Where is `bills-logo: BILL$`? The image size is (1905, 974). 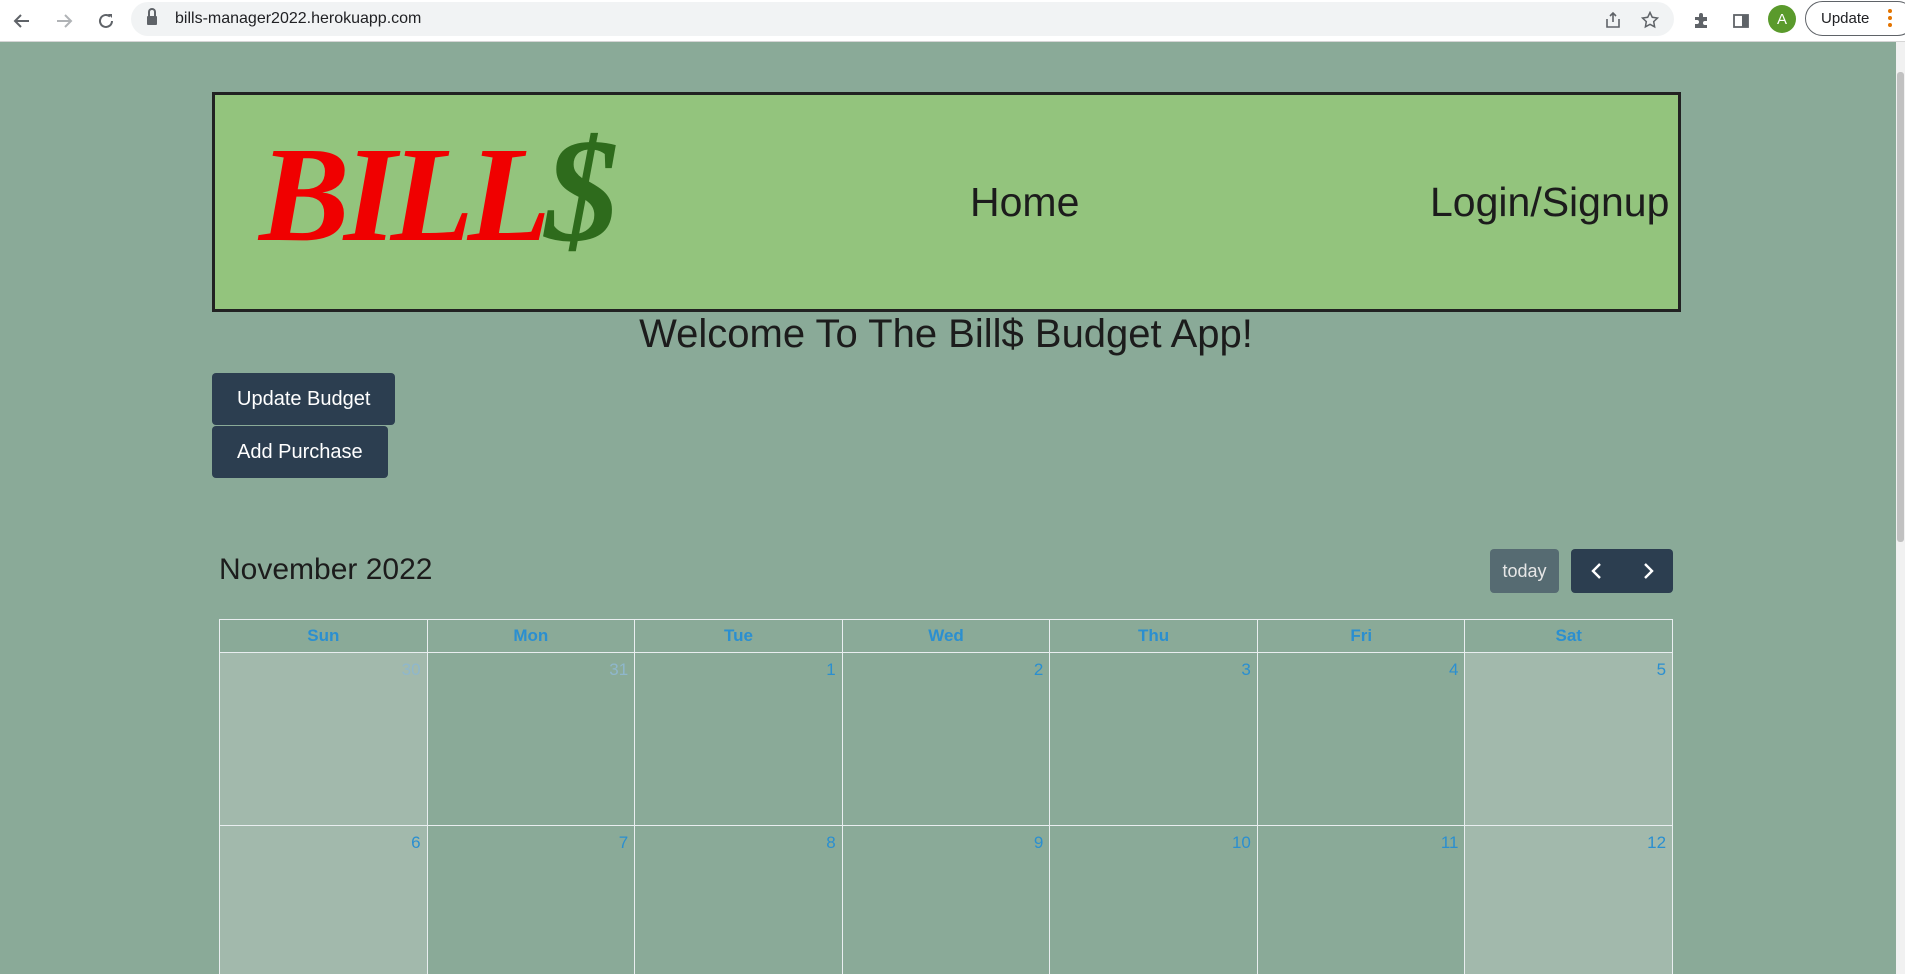
bills-logo: BILL$ is located at coordinates (439, 191).